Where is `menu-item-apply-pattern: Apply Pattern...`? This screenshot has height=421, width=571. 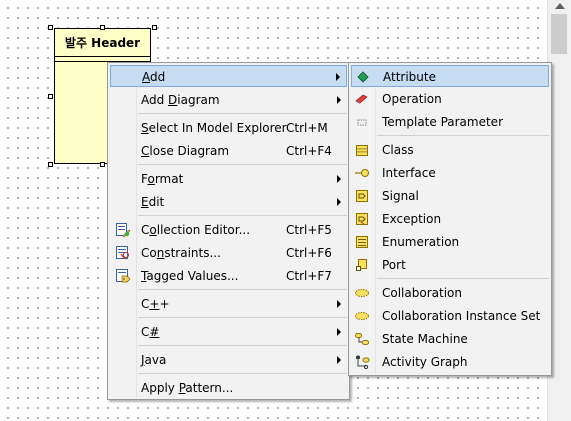 menu-item-apply-pattern: Apply Pattern... is located at coordinates (228, 388).